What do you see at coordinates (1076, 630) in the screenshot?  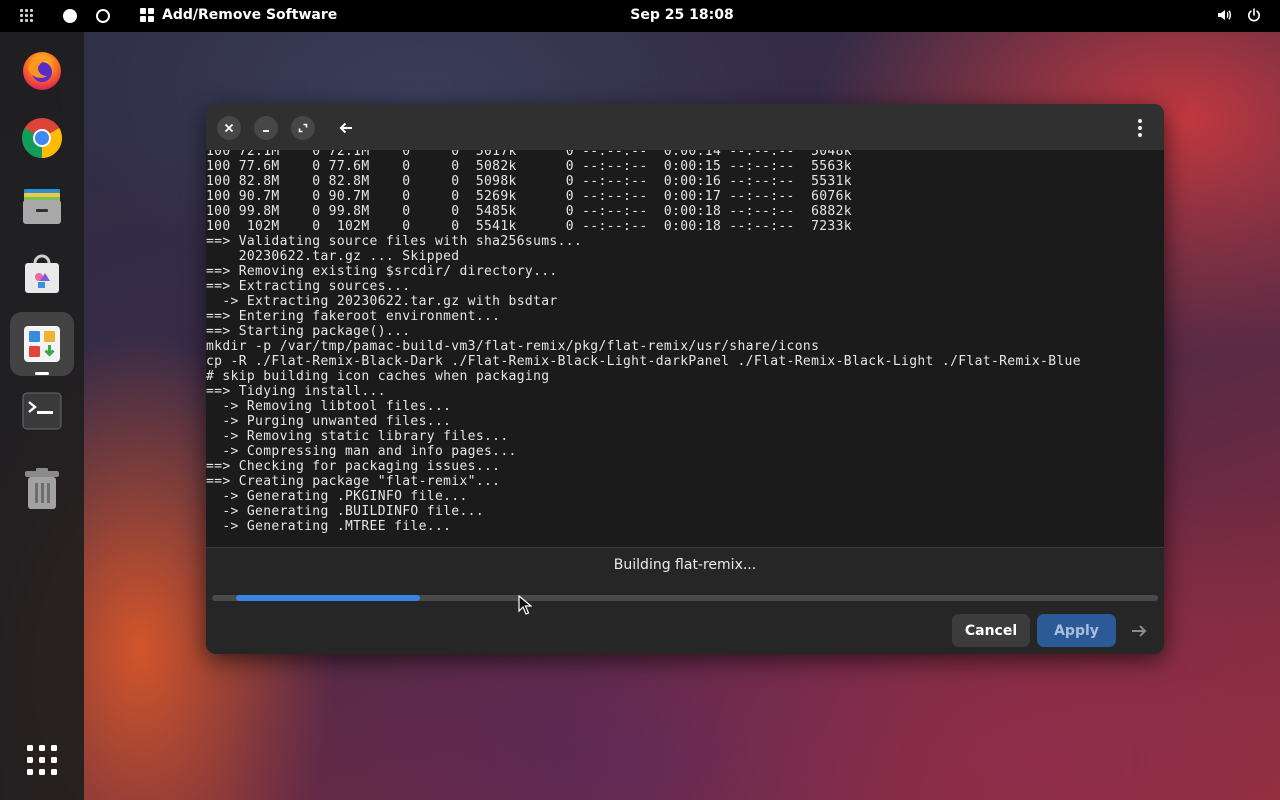 I see `apply-button: Apply` at bounding box center [1076, 630].